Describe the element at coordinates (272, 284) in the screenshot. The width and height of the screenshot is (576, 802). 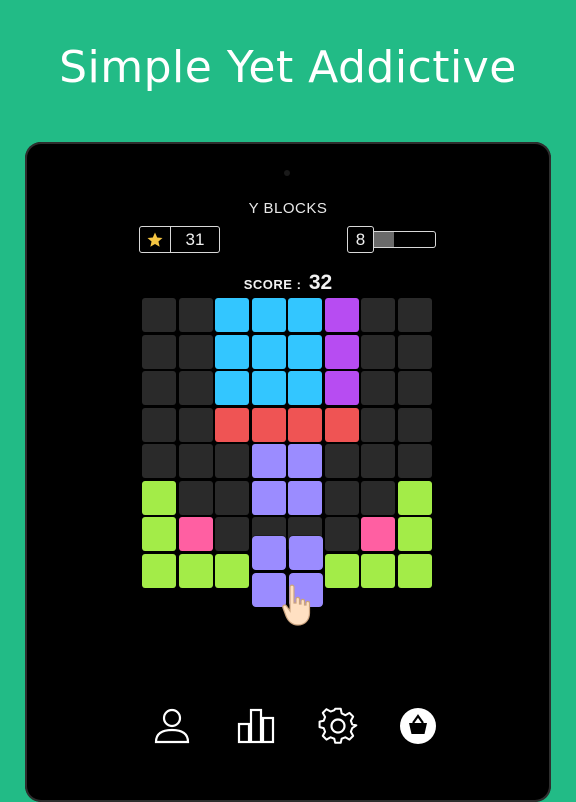
I see `score-label: SCORE :` at that location.